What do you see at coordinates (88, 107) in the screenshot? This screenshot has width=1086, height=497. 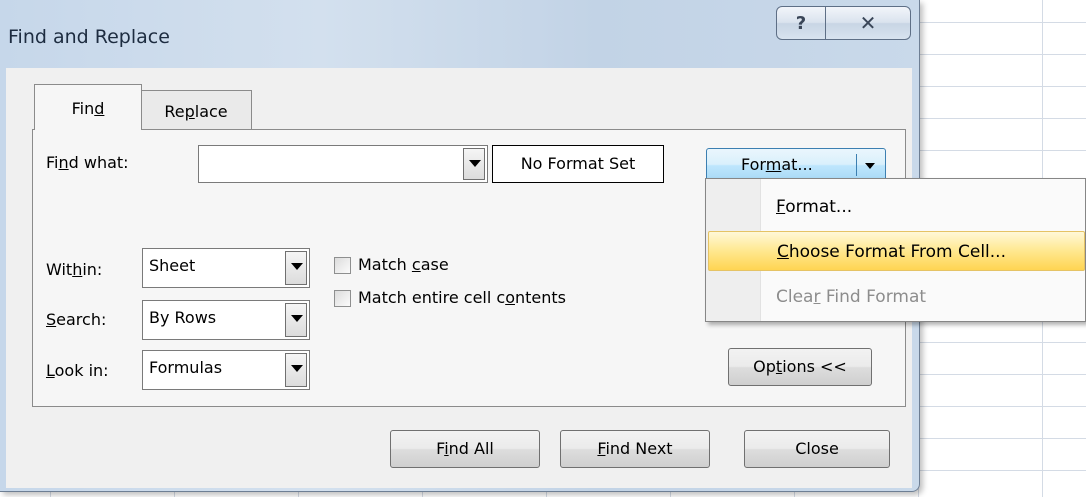 I see `tab-find: Find` at bounding box center [88, 107].